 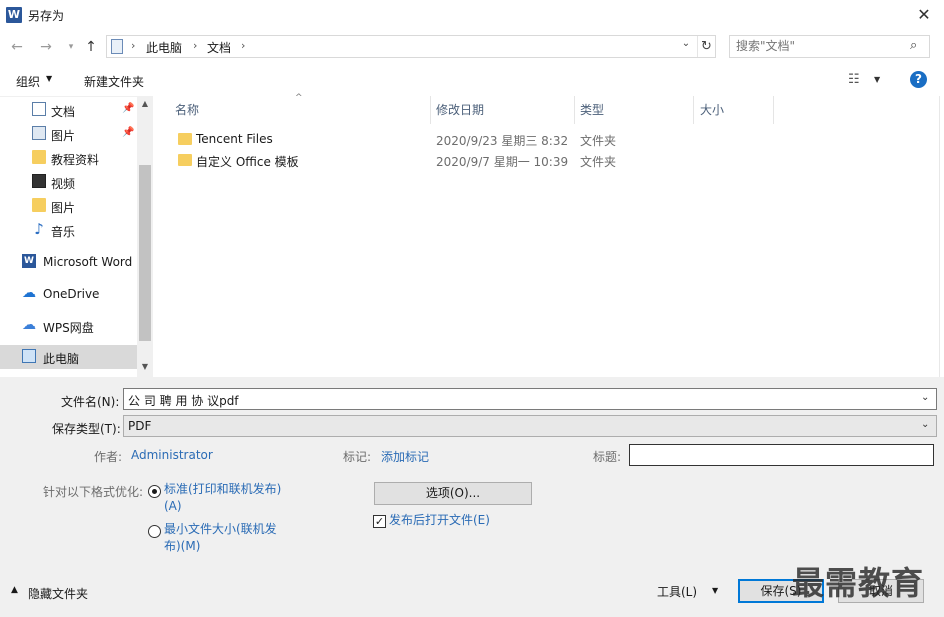 I want to click on tools-button: 工具(L), so click(x=677, y=591).